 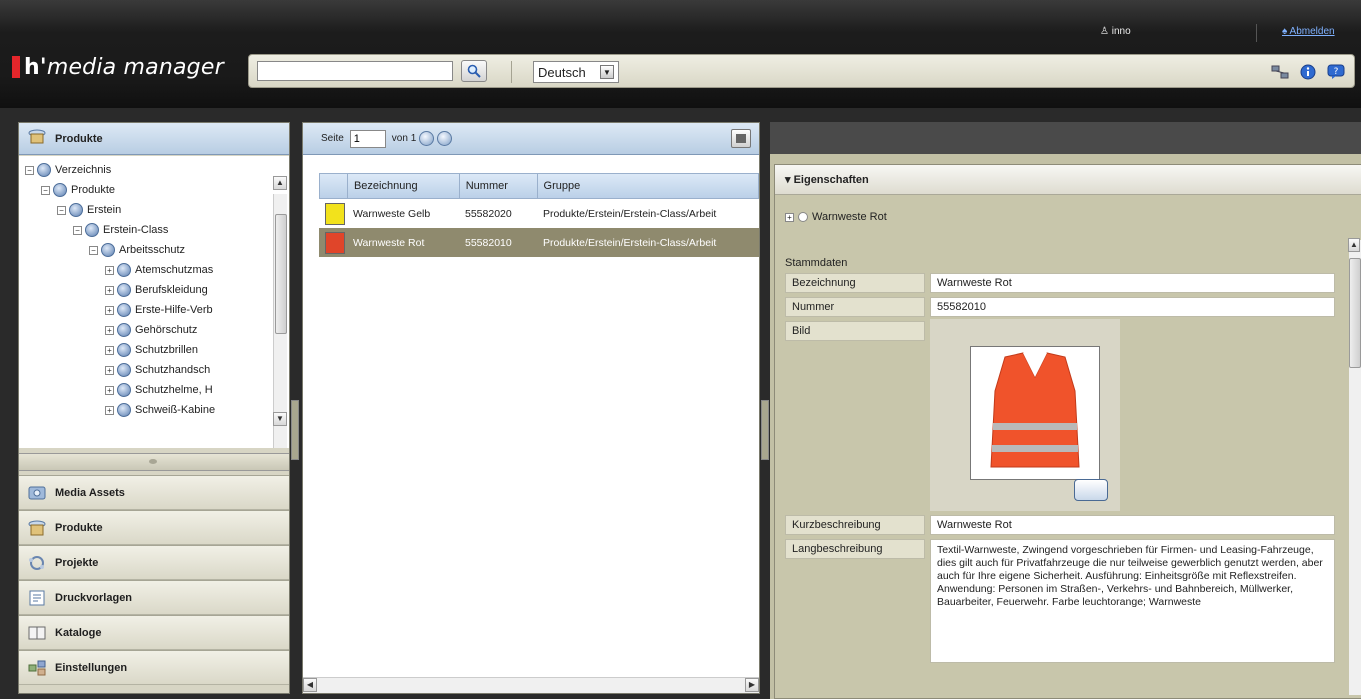 What do you see at coordinates (166, 350) in the screenshot?
I see `tree-node-label: Schutzbrillen` at bounding box center [166, 350].